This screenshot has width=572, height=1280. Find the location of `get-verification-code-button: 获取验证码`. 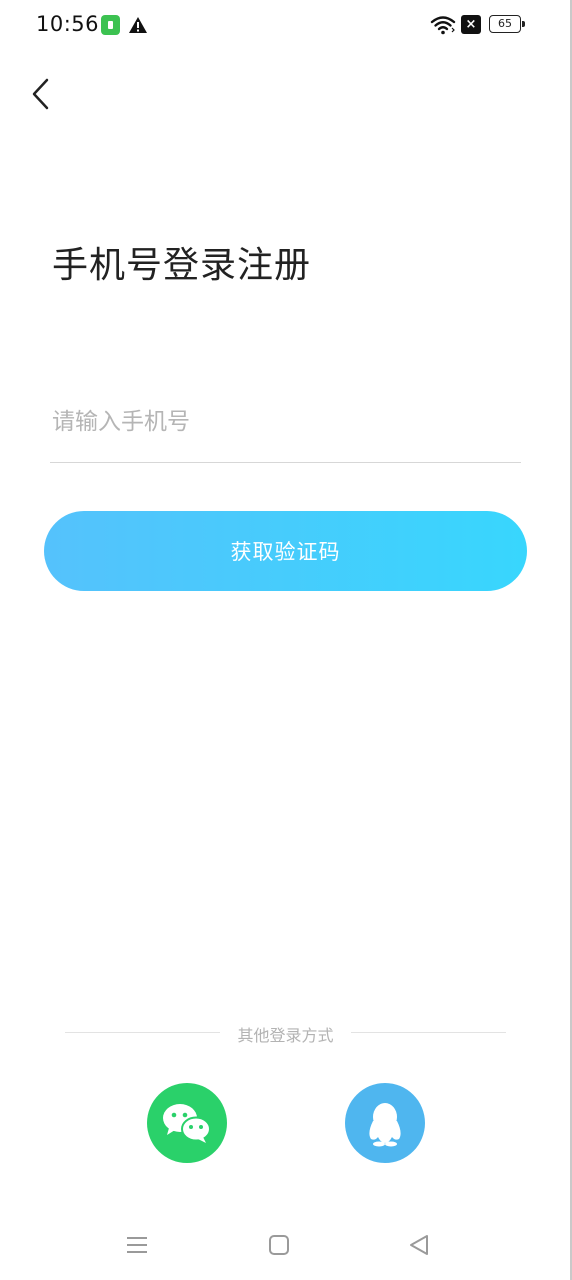

get-verification-code-button: 获取验证码 is located at coordinates (285, 551).